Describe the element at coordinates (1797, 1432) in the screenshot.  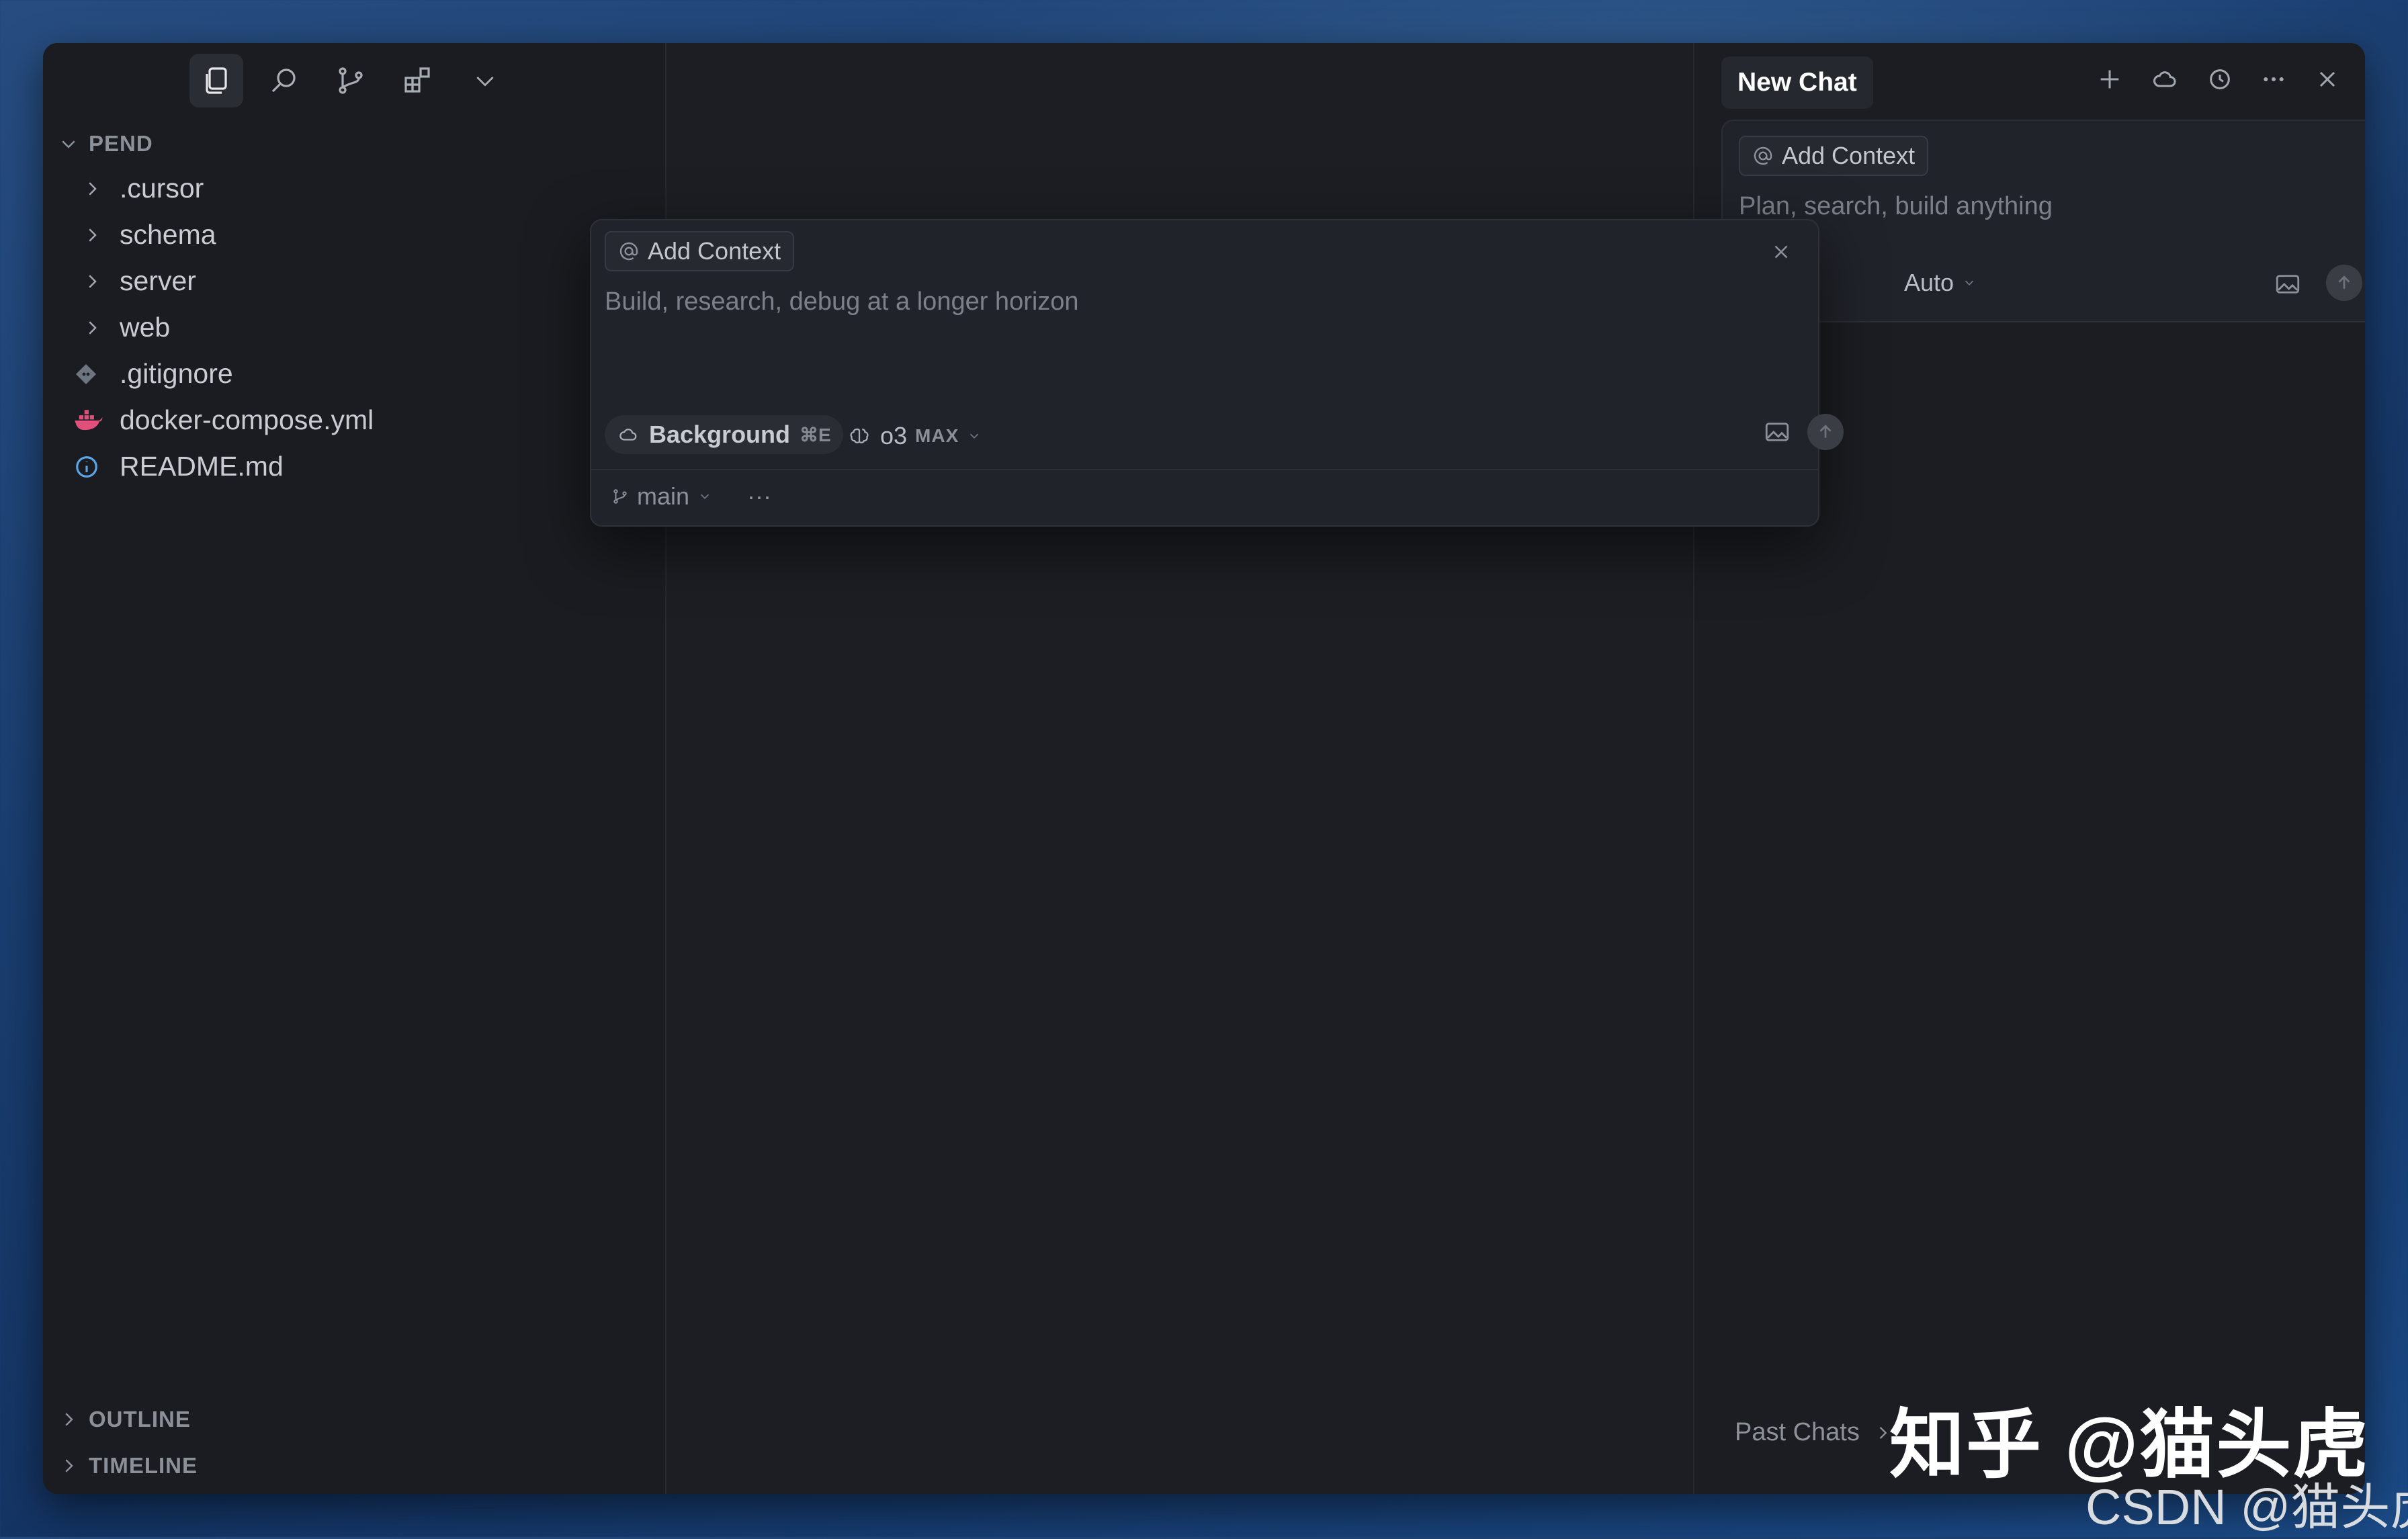
I see `past-chats-label: Past Chats` at that location.